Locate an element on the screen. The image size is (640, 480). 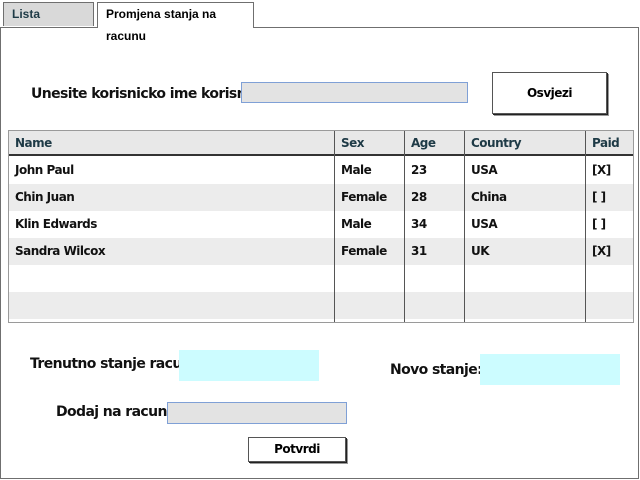
table-row: John Paul Male 23 USA [X] is located at coordinates (321, 170).